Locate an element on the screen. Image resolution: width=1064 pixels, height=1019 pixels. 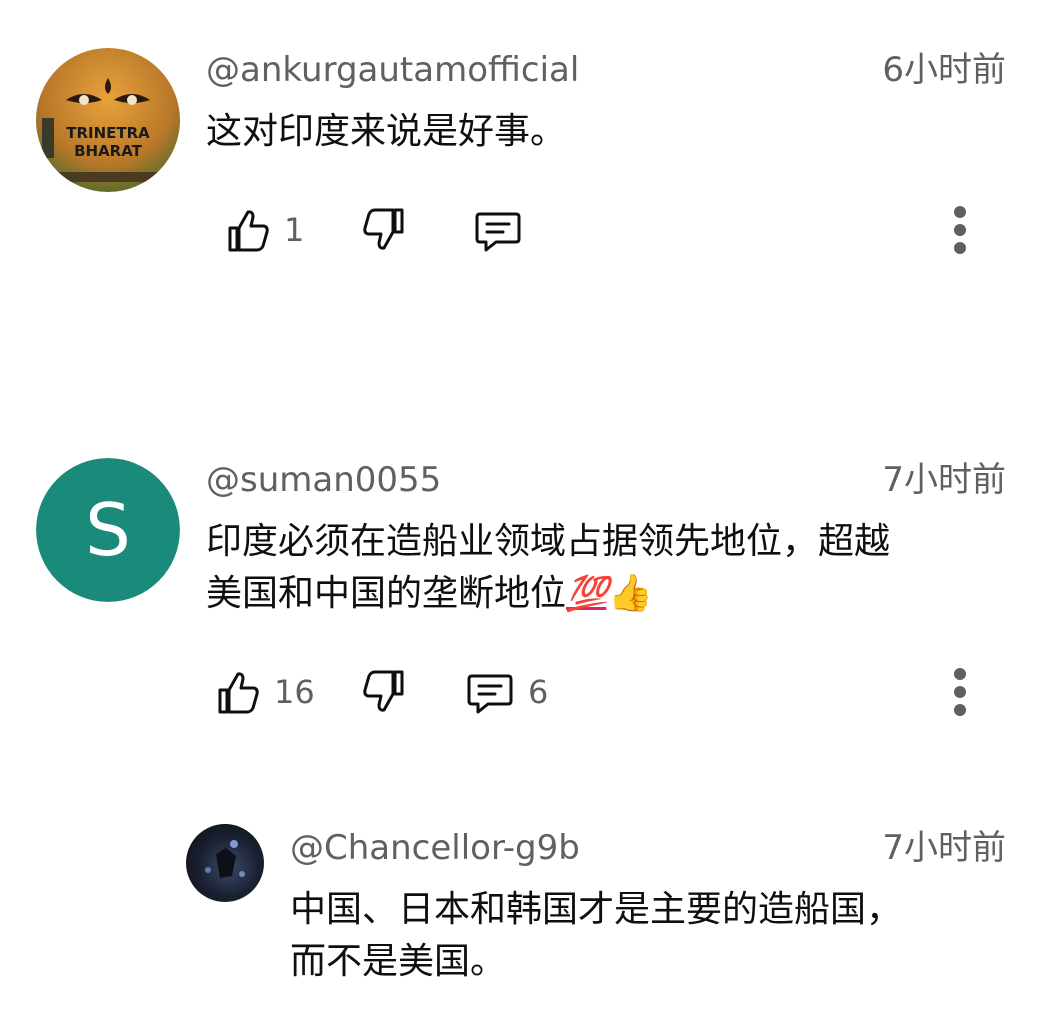
avatar: TRINETRA BHARAT is located at coordinates (108, 120).